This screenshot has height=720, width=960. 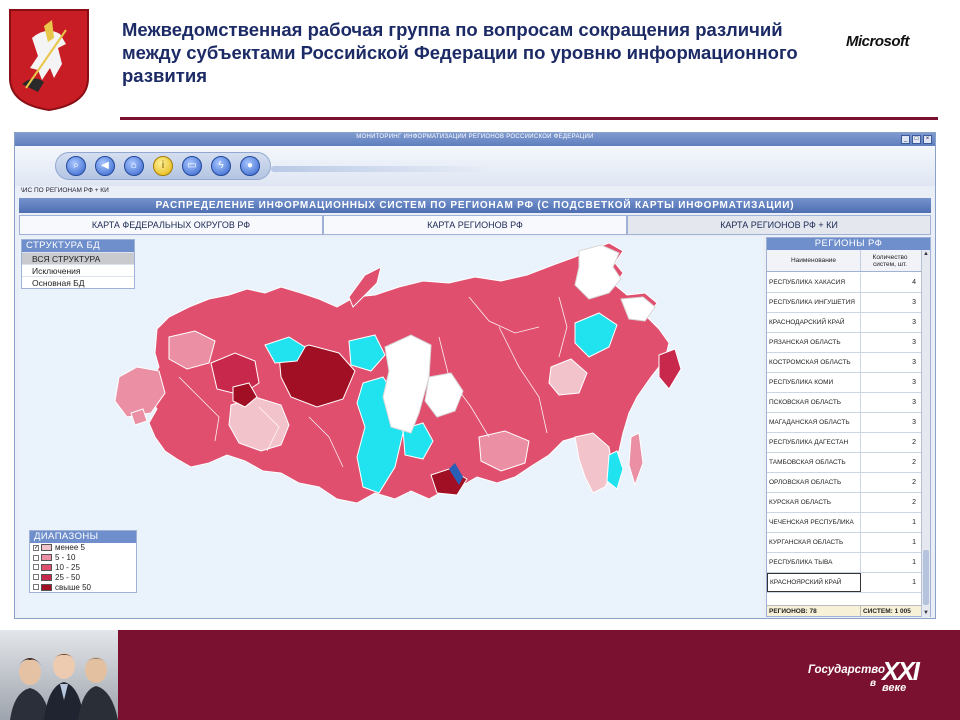 What do you see at coordinates (844, 323) in the screenshot?
I see `table-row: КРАСНОДАРСКИЙ КРАЙ 3` at bounding box center [844, 323].